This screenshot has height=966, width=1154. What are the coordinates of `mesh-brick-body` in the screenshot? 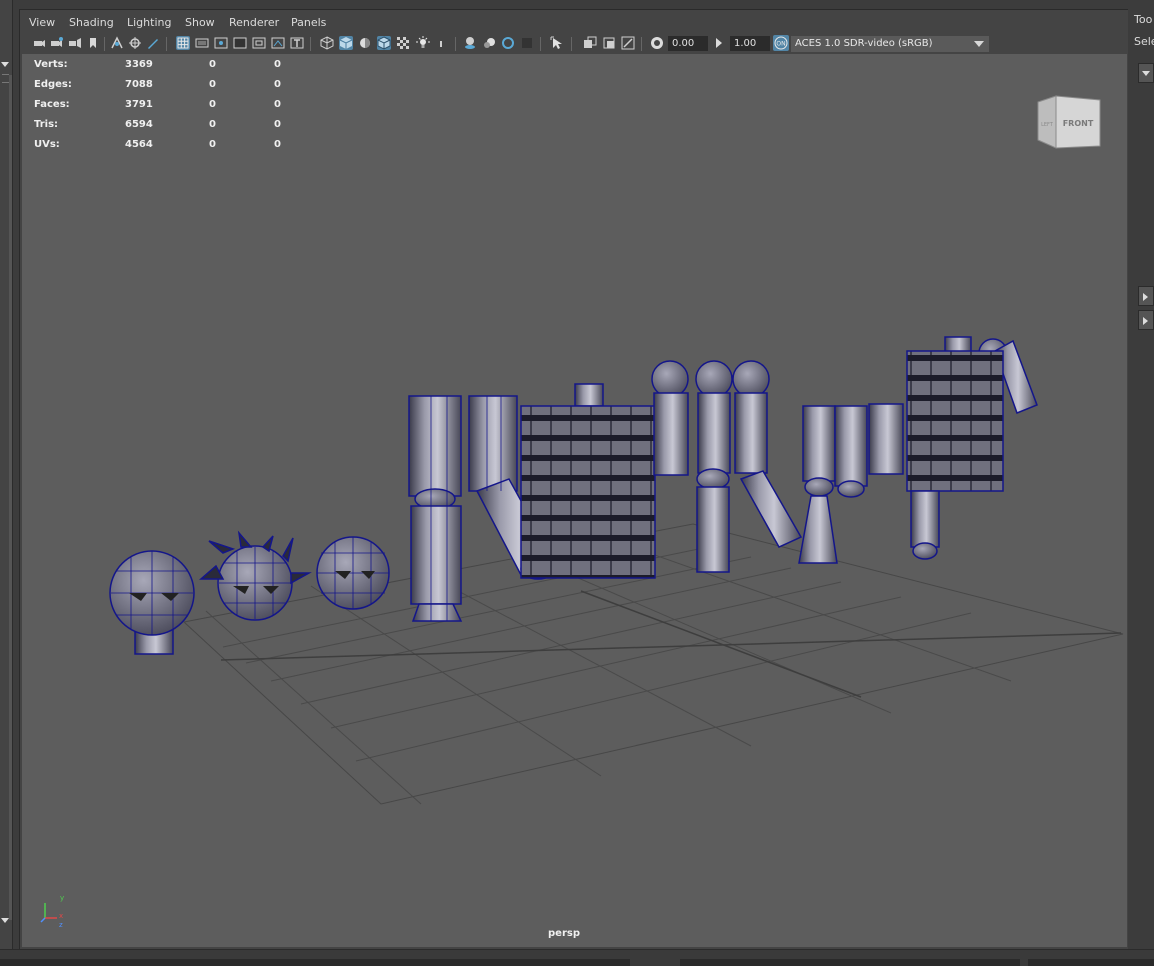 It's located at (588, 481).